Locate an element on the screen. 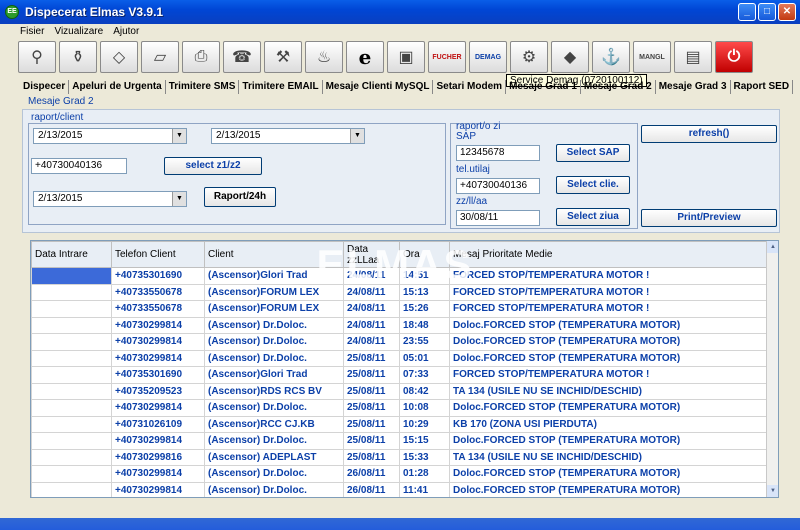 The height and width of the screenshot is (530, 800). tab-dispecer: Dispecer is located at coordinates (45, 87).